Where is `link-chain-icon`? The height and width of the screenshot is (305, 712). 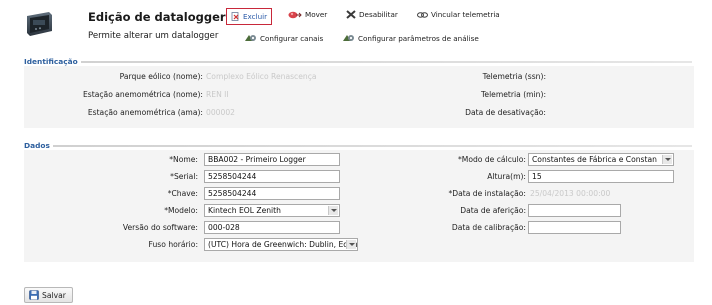
link-chain-icon is located at coordinates (422, 14).